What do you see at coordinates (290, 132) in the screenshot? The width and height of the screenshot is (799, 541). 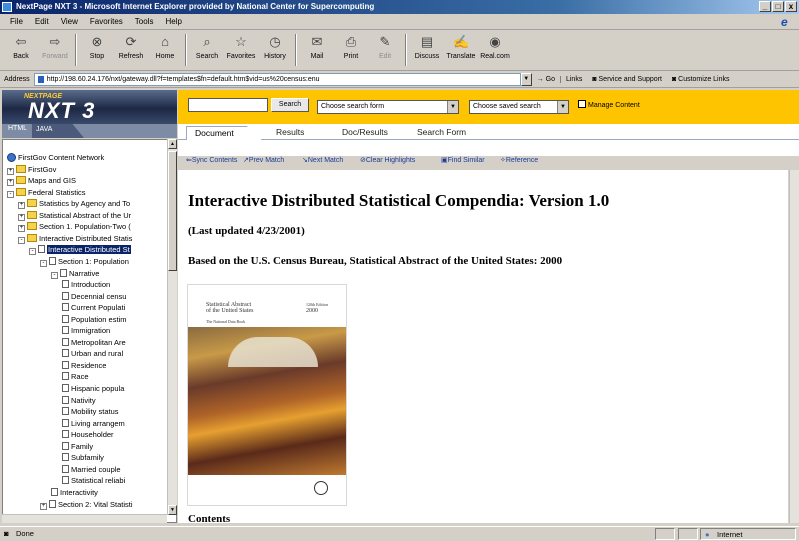 I see `tab-results: Results` at bounding box center [290, 132].